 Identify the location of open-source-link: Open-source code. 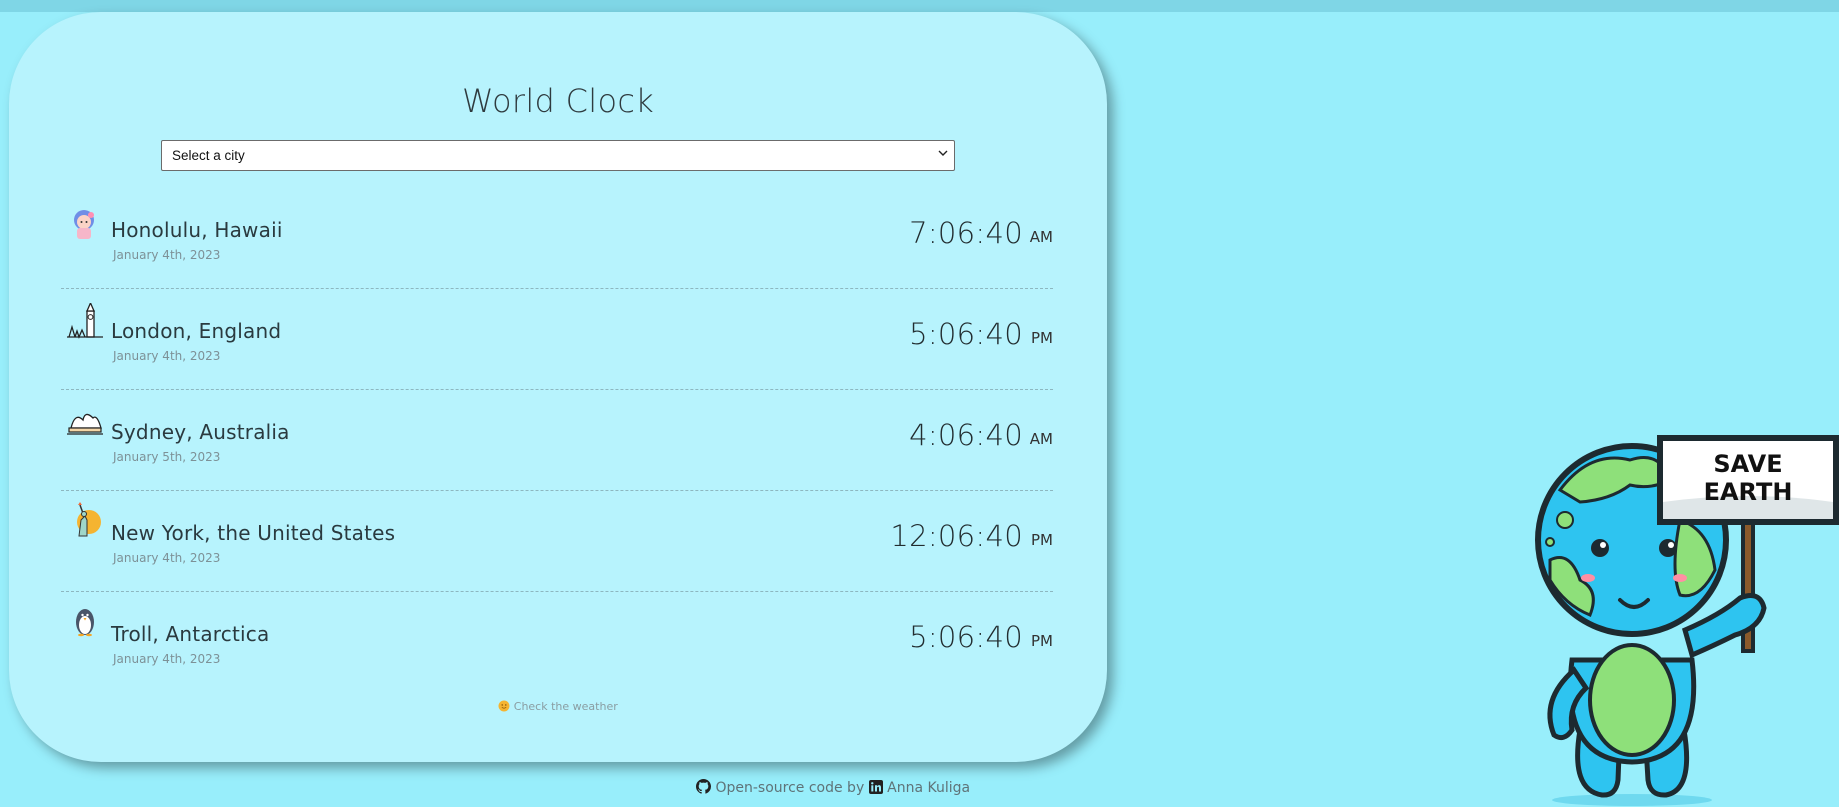
(778, 788).